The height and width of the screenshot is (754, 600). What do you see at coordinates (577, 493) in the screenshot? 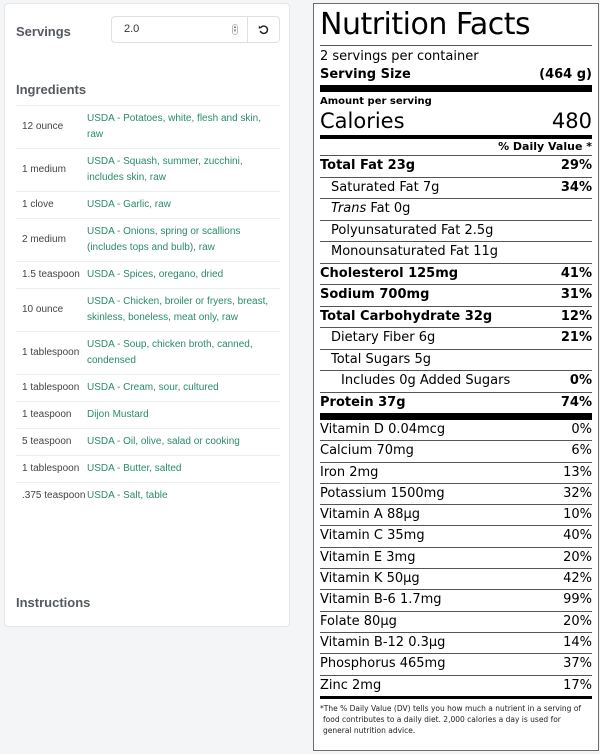
I see `vitamin-daily-value: 32%` at bounding box center [577, 493].